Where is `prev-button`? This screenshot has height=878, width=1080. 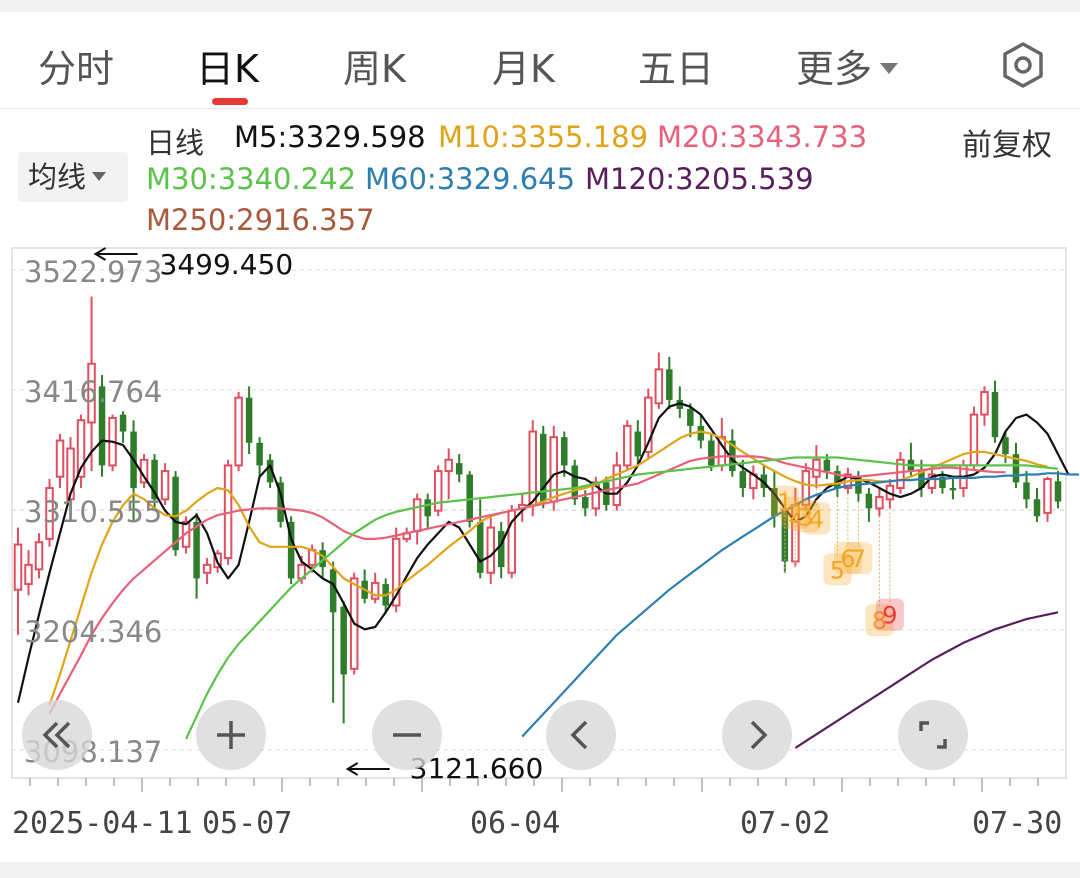 prev-button is located at coordinates (581, 735).